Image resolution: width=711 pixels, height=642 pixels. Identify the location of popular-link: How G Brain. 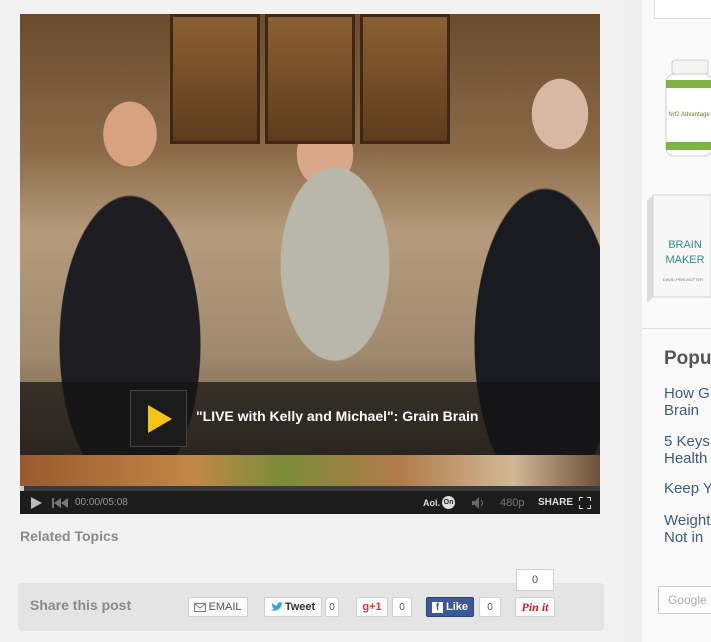
(687, 402).